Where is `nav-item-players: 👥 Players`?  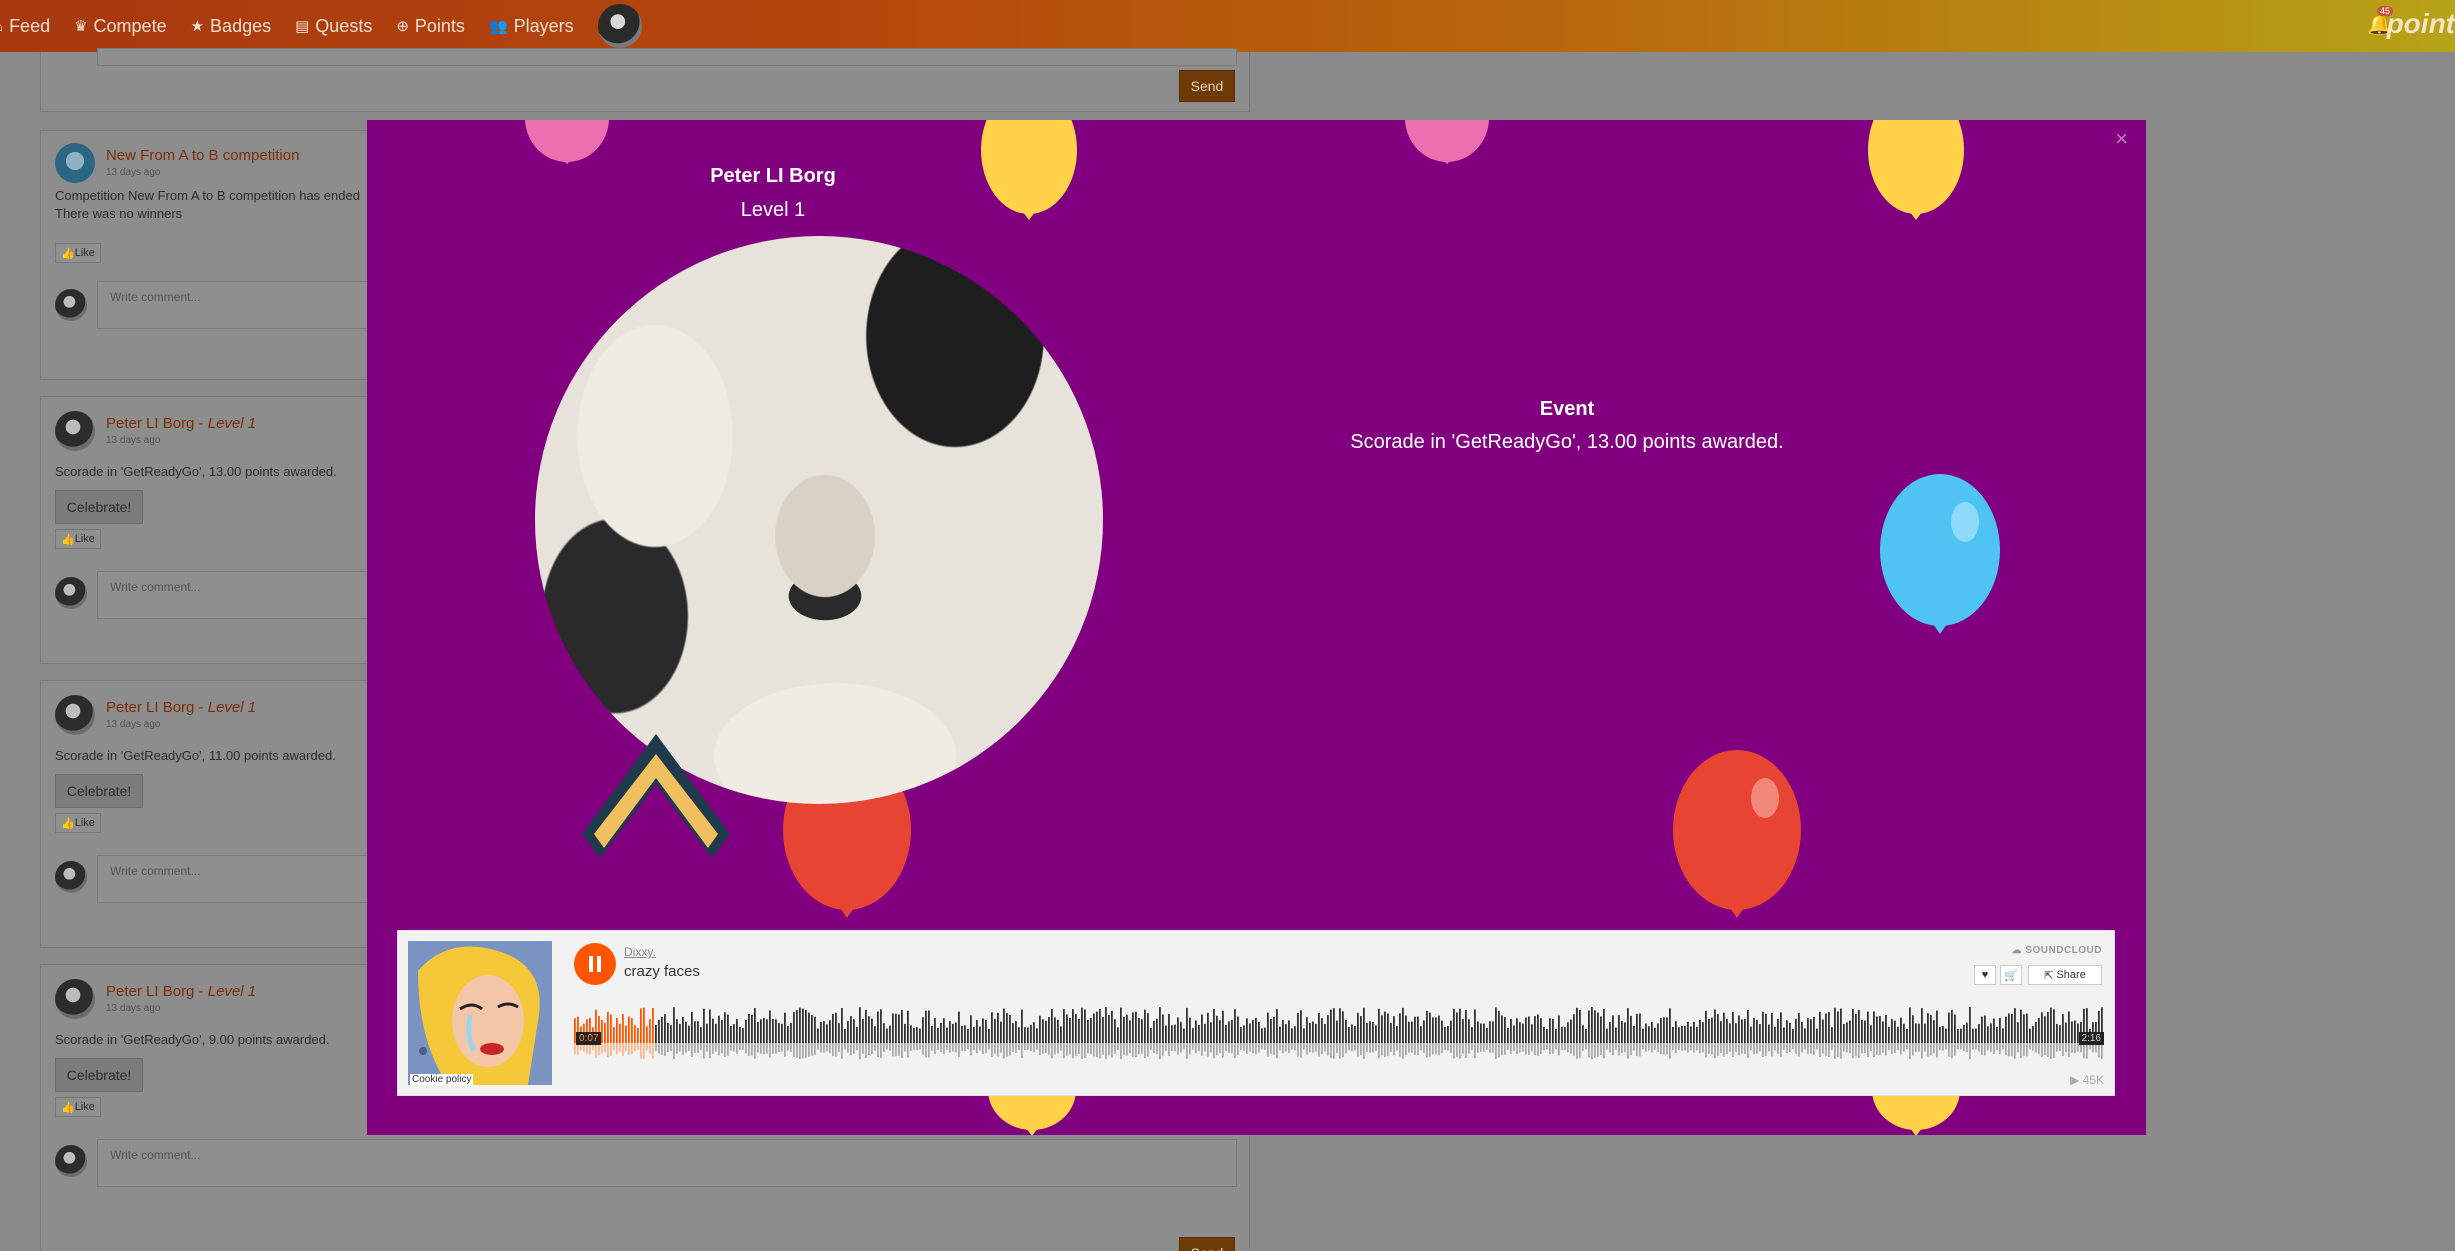
nav-item-players: 👥 Players is located at coordinates (531, 26).